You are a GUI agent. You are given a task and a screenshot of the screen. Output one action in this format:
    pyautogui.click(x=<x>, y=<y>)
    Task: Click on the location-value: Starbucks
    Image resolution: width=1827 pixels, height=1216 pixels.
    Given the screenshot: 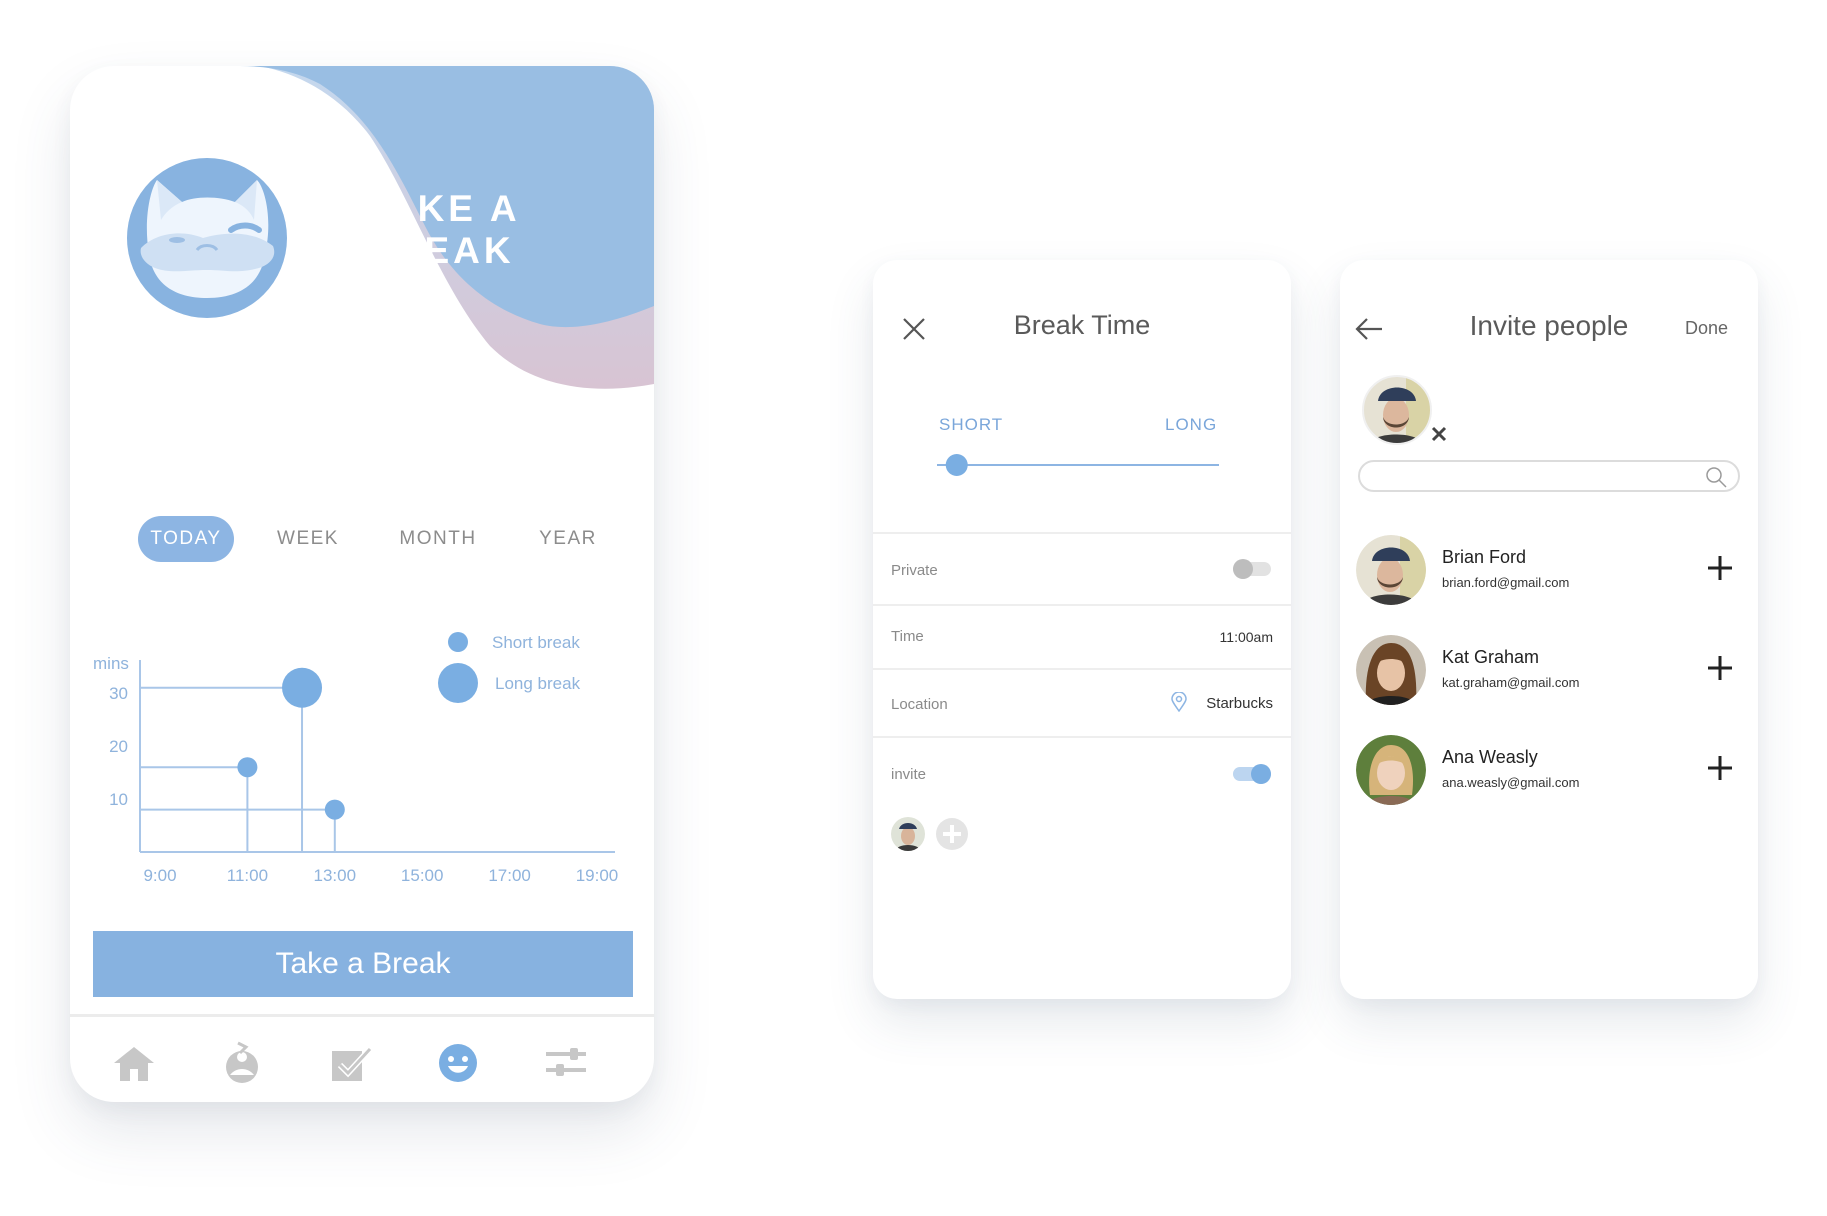 What is the action you would take?
    pyautogui.click(x=1239, y=703)
    